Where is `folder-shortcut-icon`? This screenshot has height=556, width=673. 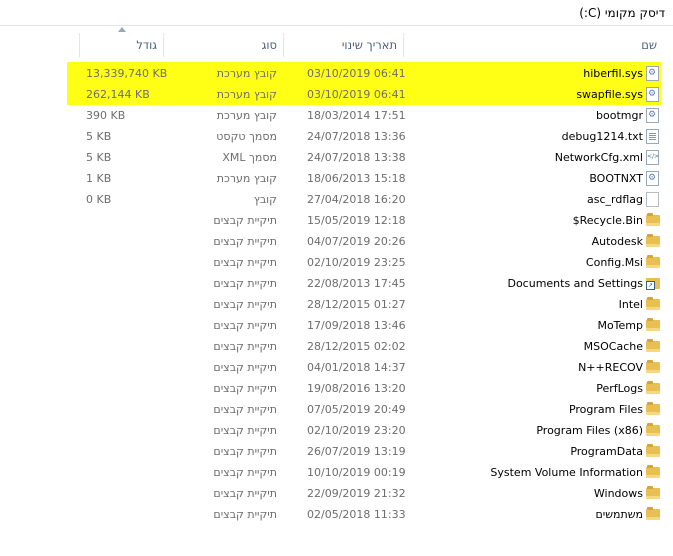 folder-shortcut-icon is located at coordinates (653, 284).